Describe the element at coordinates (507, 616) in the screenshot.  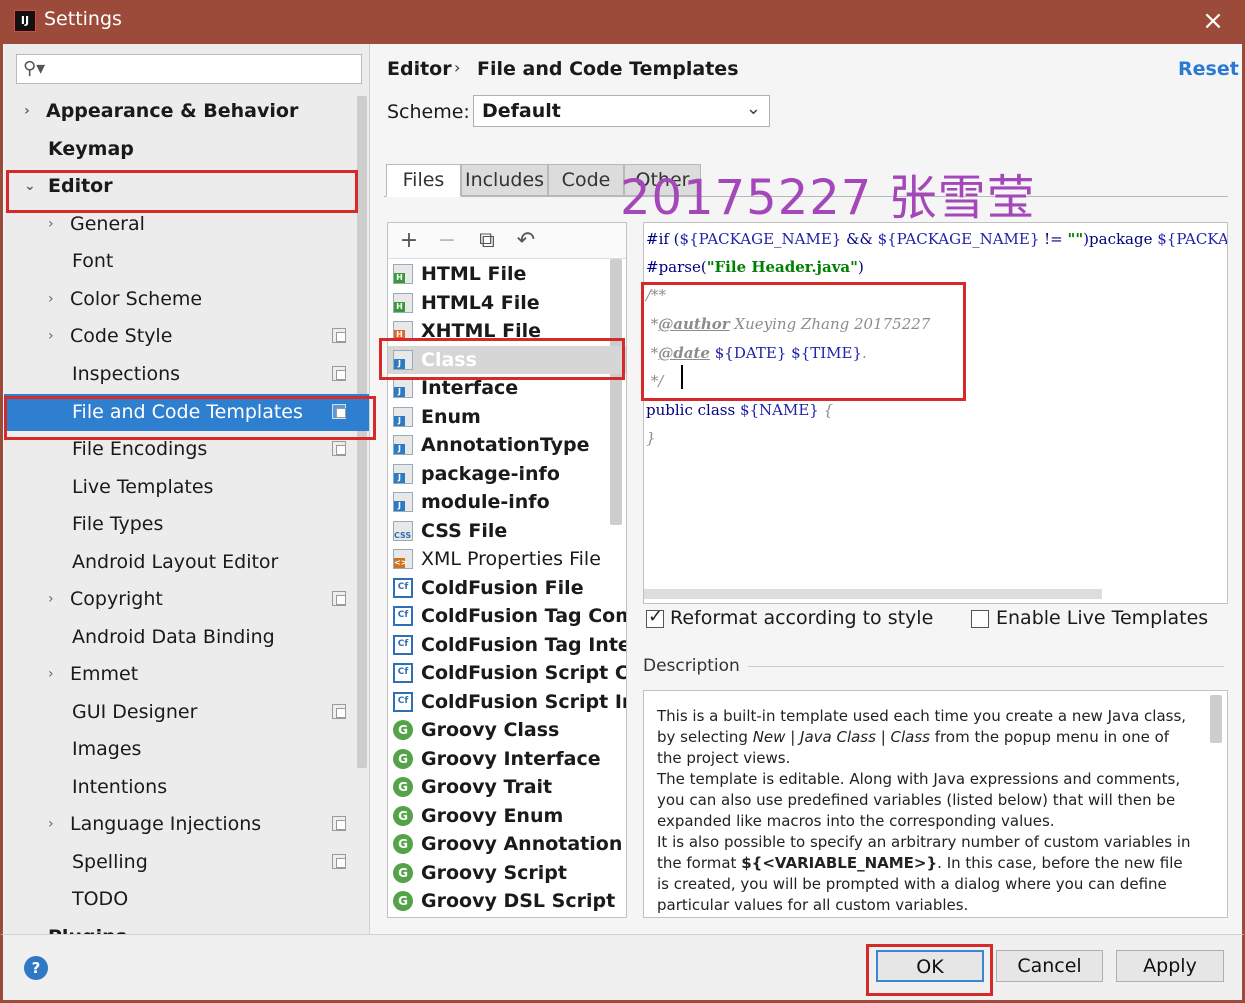
I see `template-item: Cf ColdFusion Tag Compo` at that location.